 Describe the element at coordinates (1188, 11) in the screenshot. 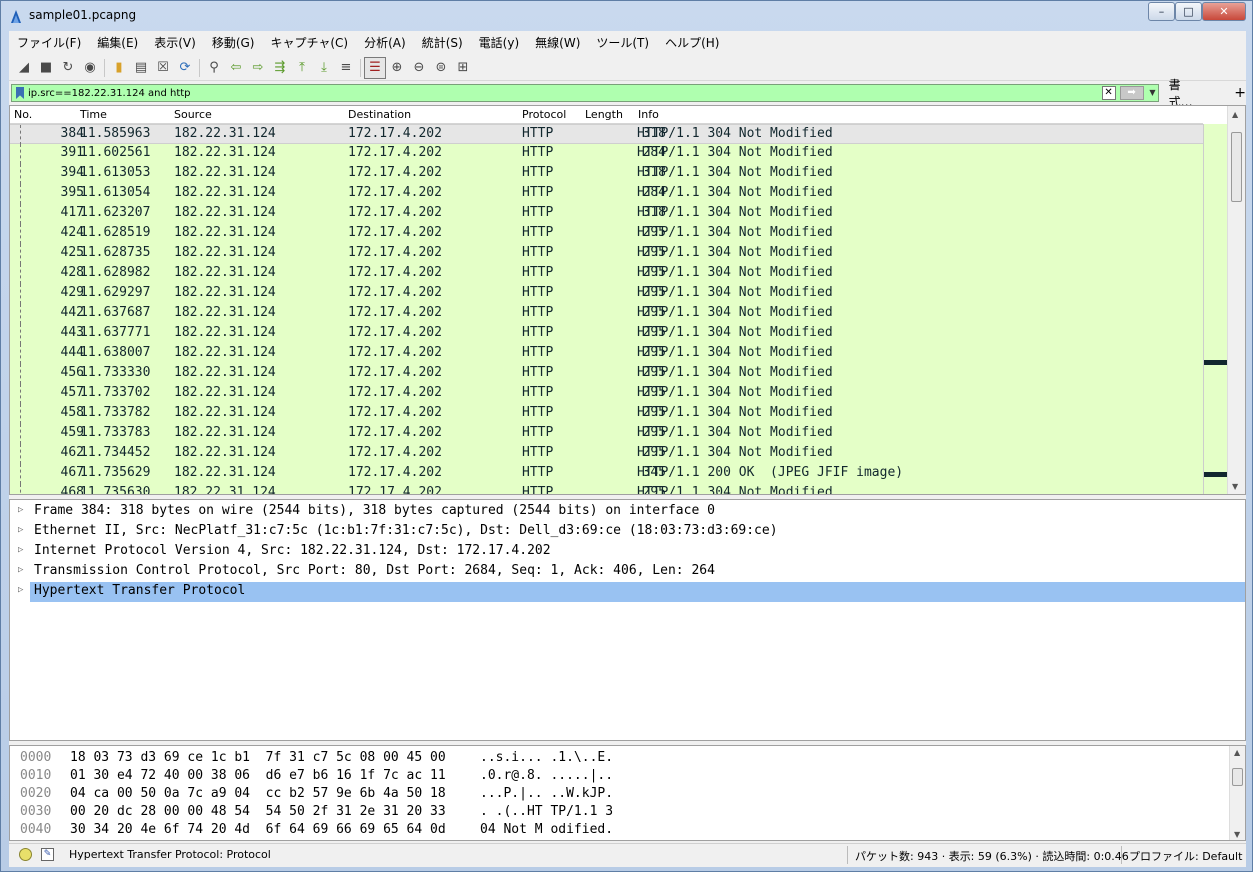

I see `maximize-button: □` at that location.